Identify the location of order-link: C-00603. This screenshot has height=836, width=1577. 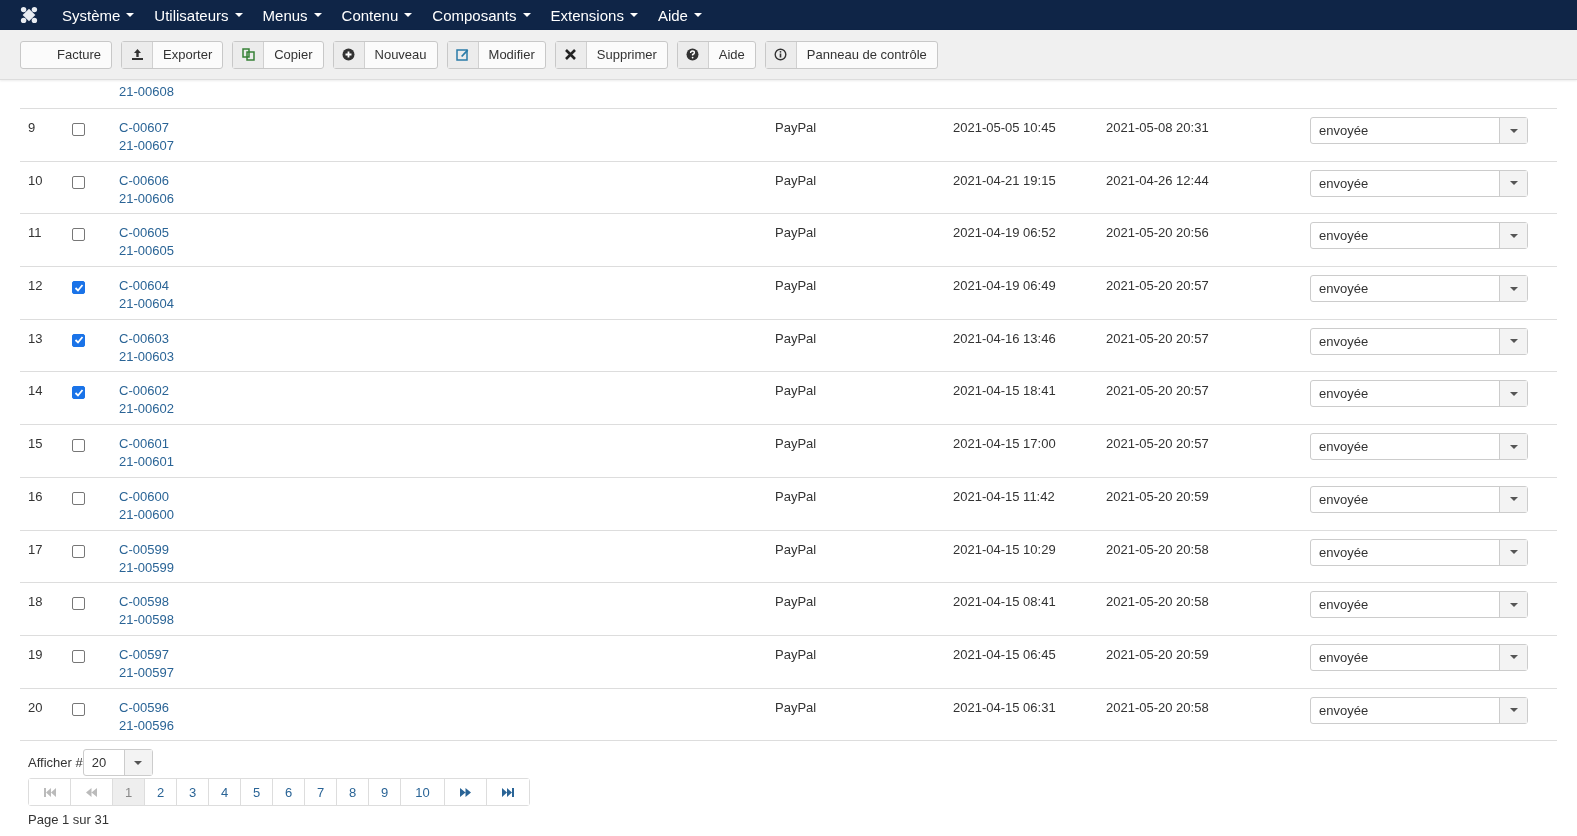
(447, 338).